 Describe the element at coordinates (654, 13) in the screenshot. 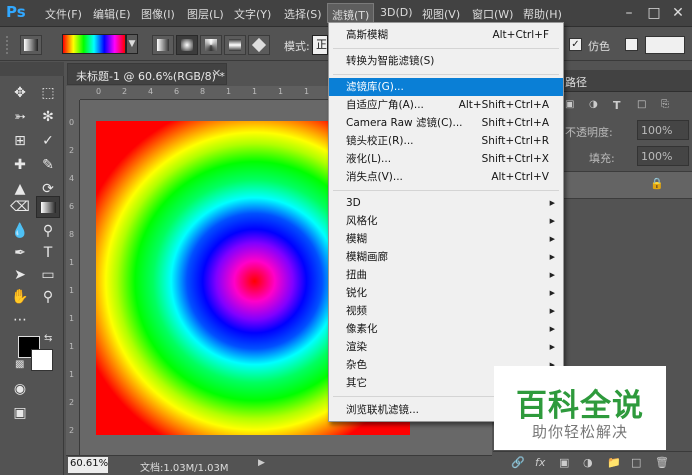

I see `maximize-icon: □` at that location.